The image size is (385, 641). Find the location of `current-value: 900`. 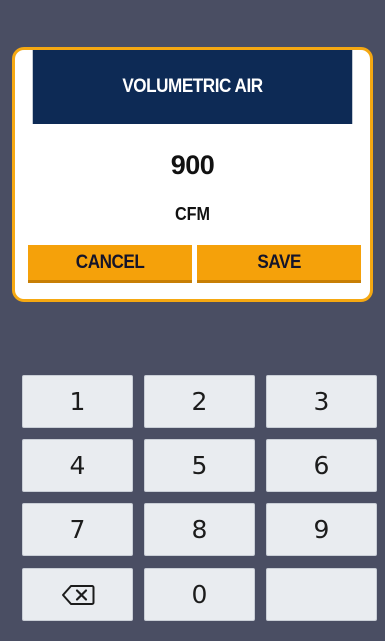

current-value: 900 is located at coordinates (192, 165).